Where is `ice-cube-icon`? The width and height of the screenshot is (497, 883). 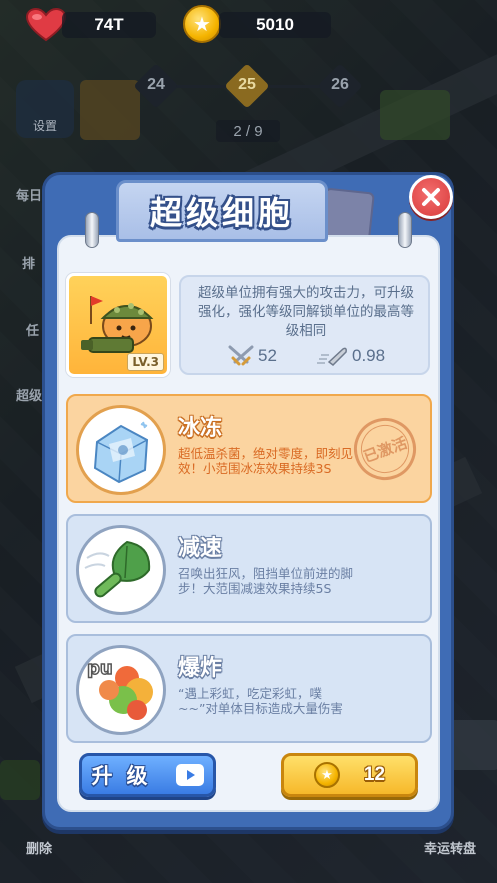 ice-cube-icon is located at coordinates (121, 452).